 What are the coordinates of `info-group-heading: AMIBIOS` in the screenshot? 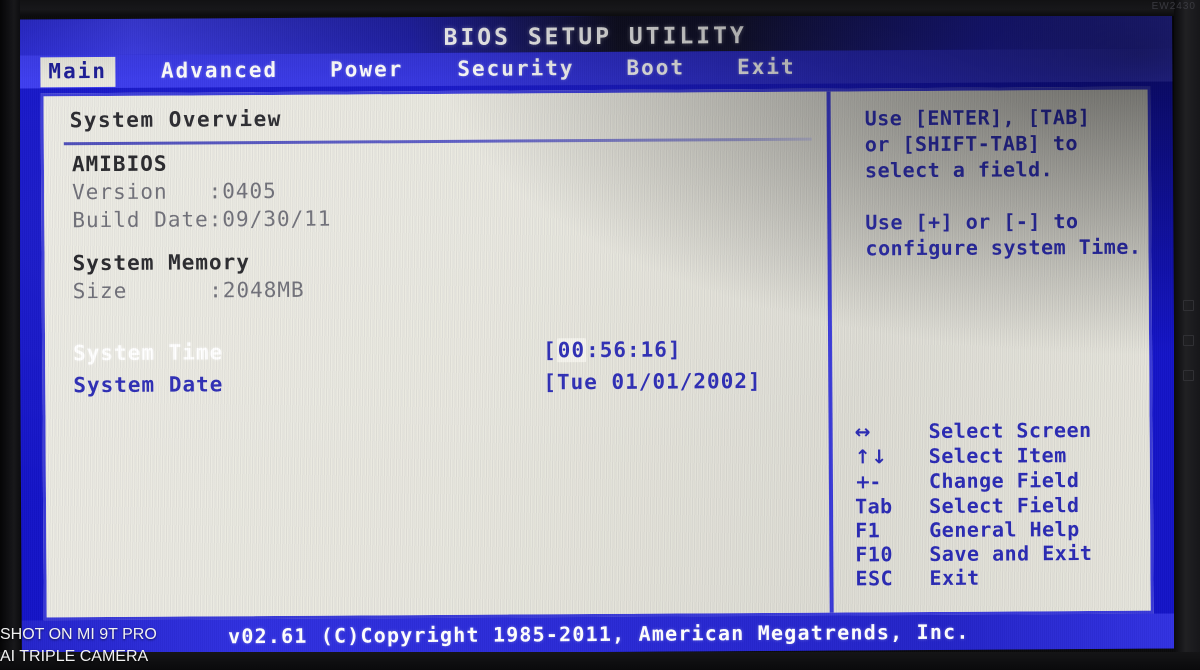 It's located at (119, 164).